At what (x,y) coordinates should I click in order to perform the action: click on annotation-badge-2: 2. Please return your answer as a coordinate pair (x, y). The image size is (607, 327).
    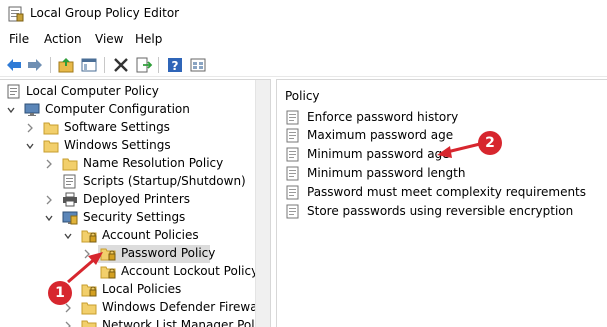
    Looking at the image, I should click on (490, 143).